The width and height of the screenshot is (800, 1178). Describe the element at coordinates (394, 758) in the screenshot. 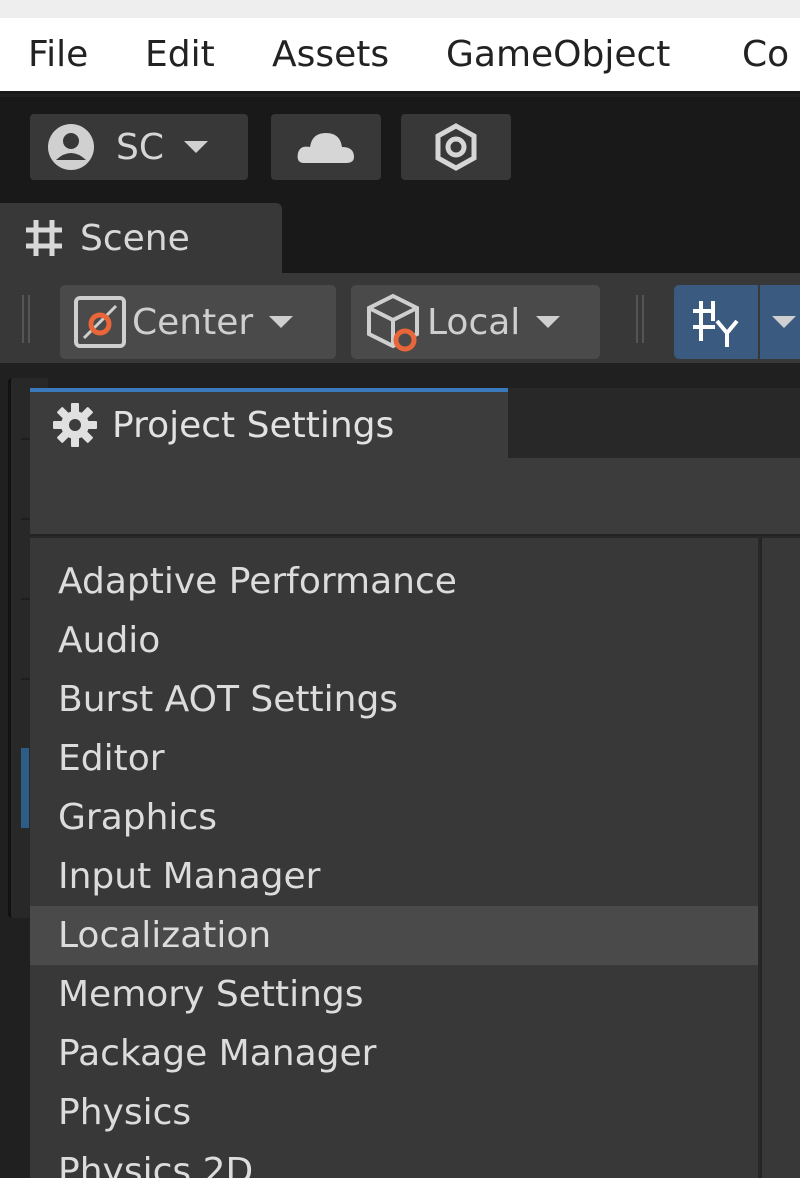

I see `list-item-editor: Editor` at that location.